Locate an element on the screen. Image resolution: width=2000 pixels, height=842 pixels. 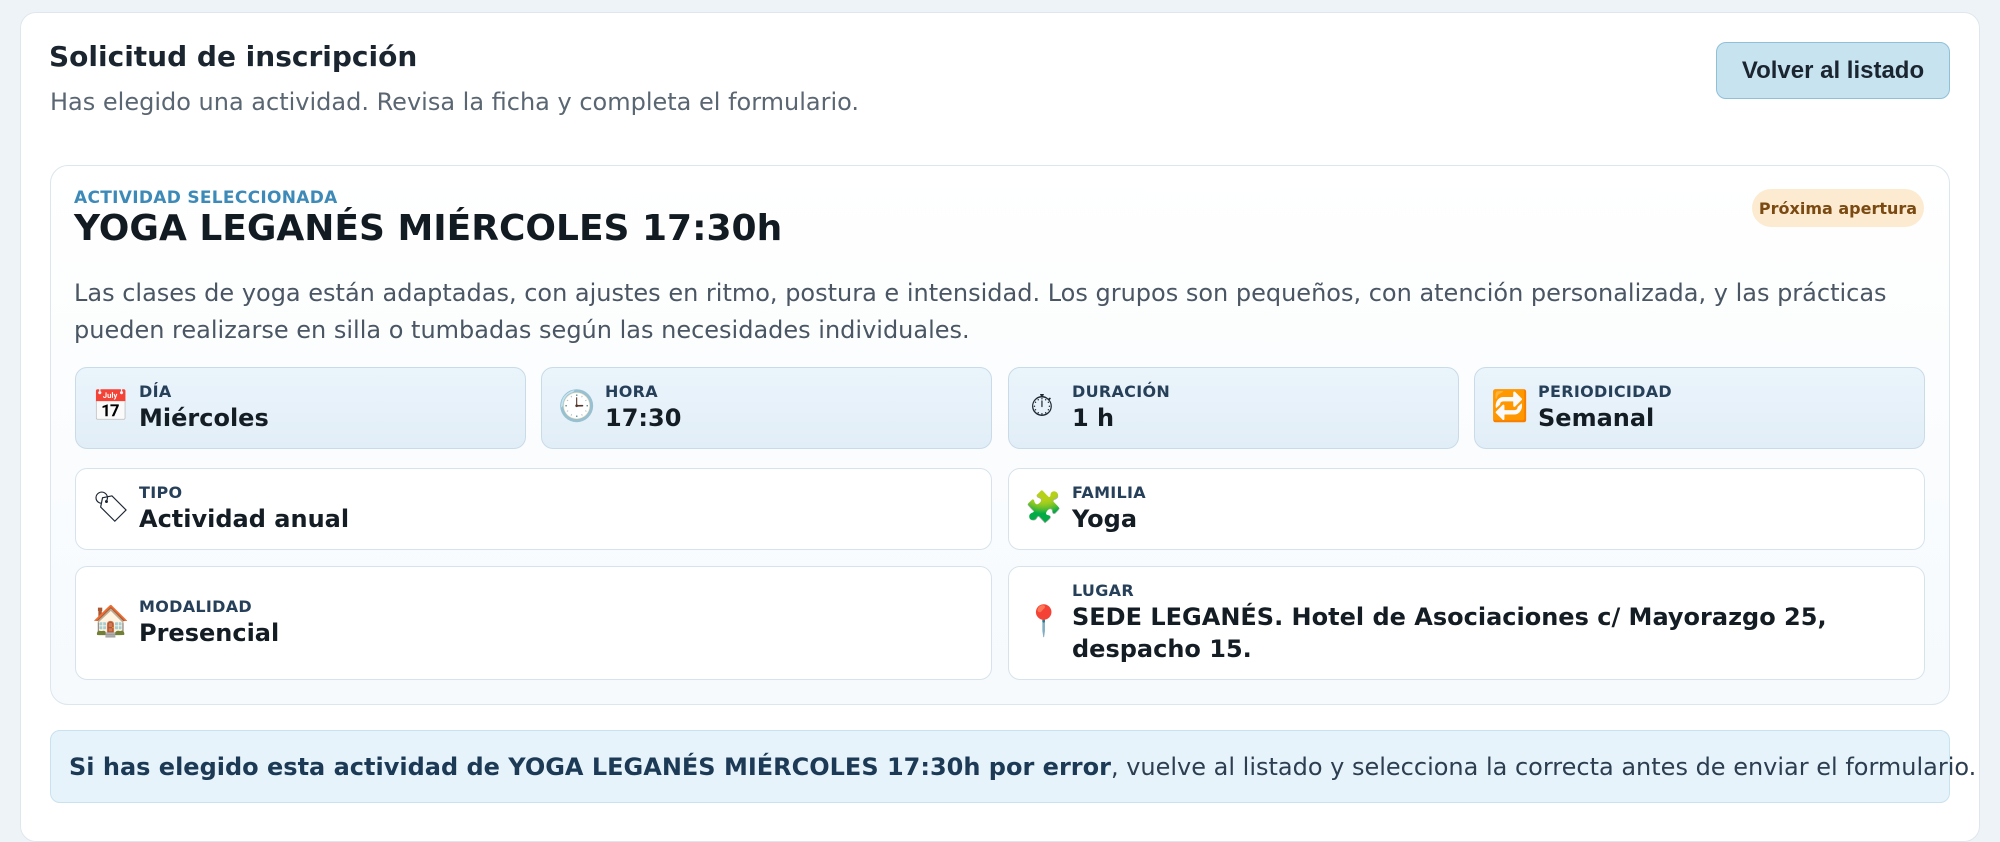
detail-value: Presencial is located at coordinates (209, 633).